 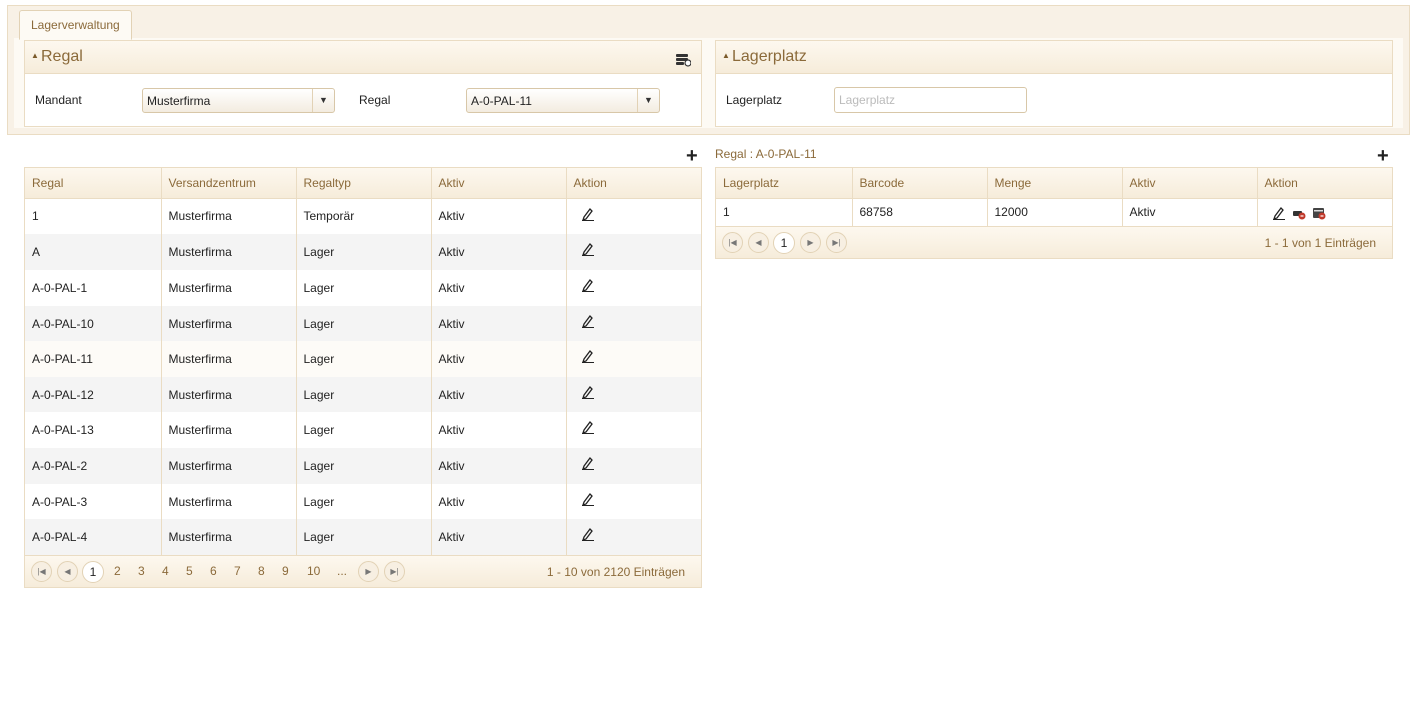 I want to click on add-lagerplatz-button: +, so click(x=1383, y=156).